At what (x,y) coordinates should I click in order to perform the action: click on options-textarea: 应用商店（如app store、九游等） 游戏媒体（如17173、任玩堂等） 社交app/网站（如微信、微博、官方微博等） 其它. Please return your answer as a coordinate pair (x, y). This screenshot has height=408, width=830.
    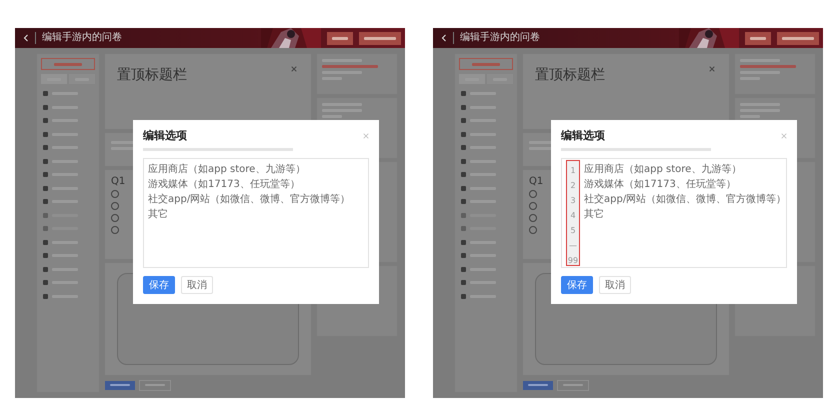
    Looking at the image, I should click on (256, 213).